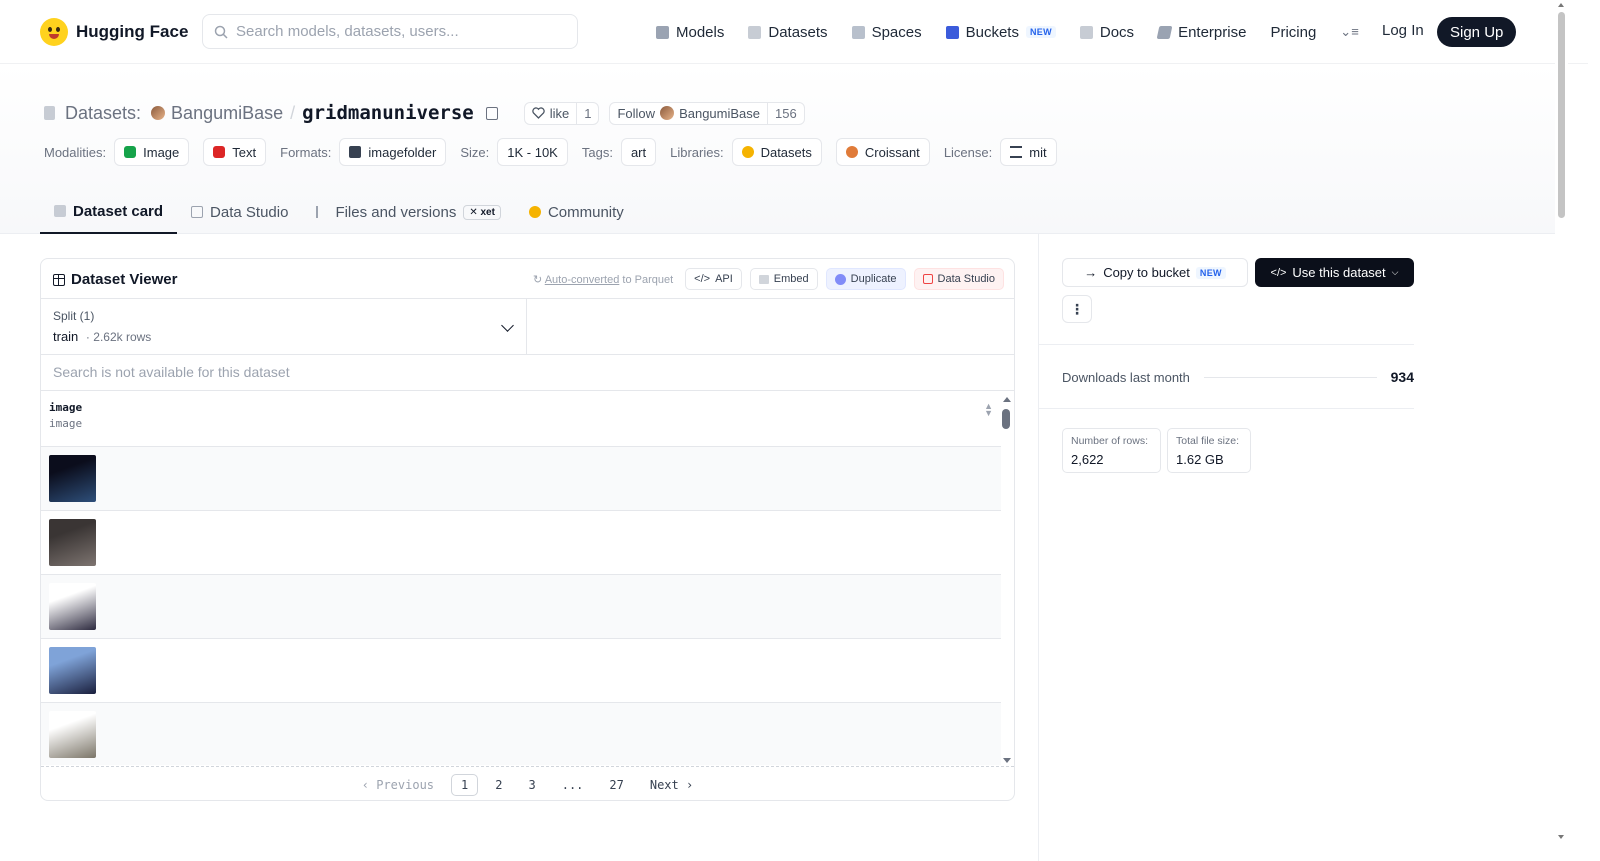 The width and height of the screenshot is (1600, 861). I want to click on tags-label: Tags:, so click(597, 152).